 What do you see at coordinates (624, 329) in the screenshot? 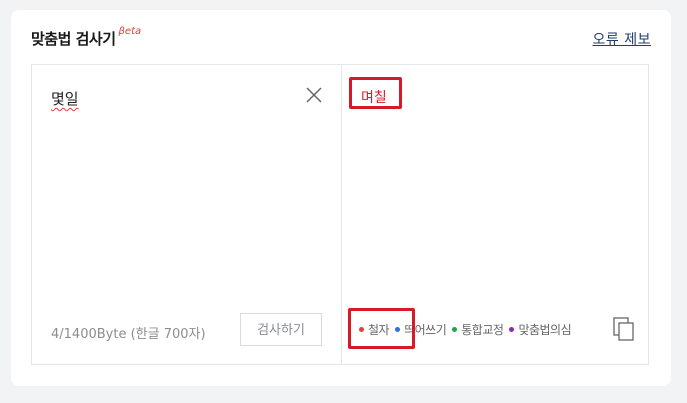
I see `copy-icon` at bounding box center [624, 329].